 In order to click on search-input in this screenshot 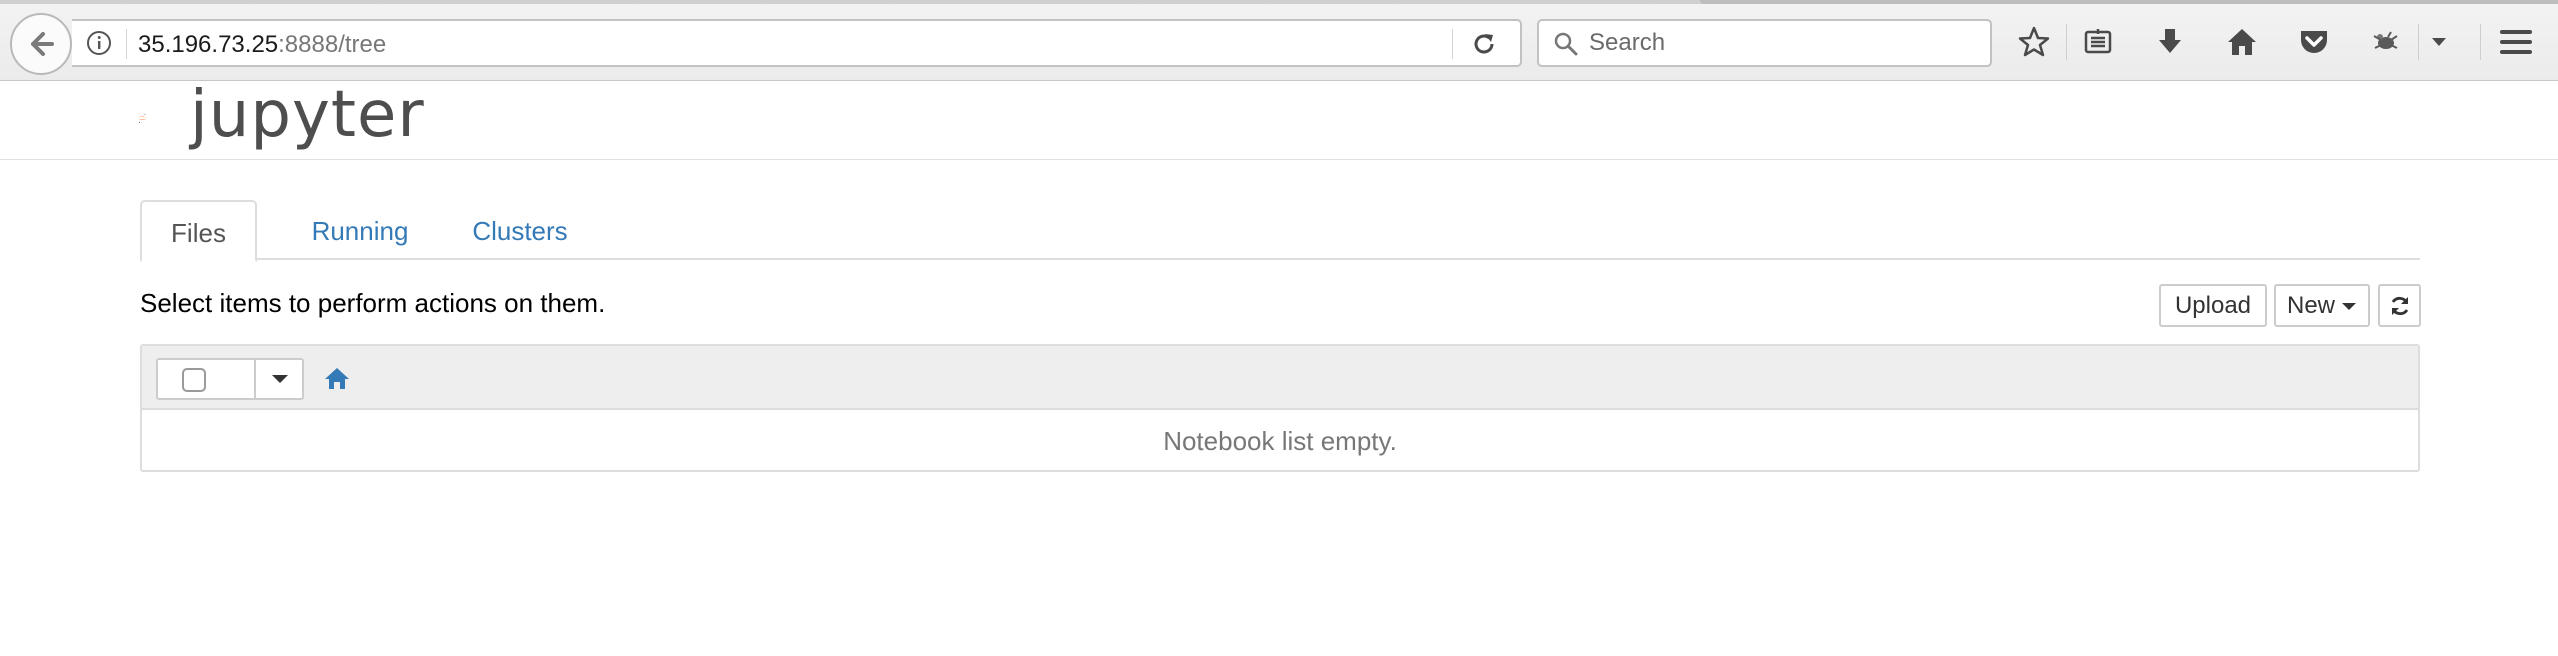, I will do `click(1784, 43)`.